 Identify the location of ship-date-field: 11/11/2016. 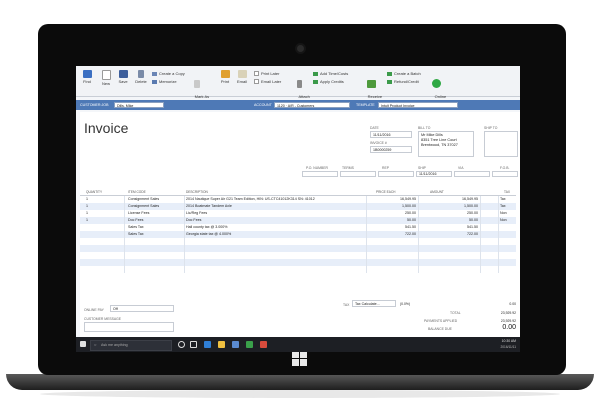
(434, 174).